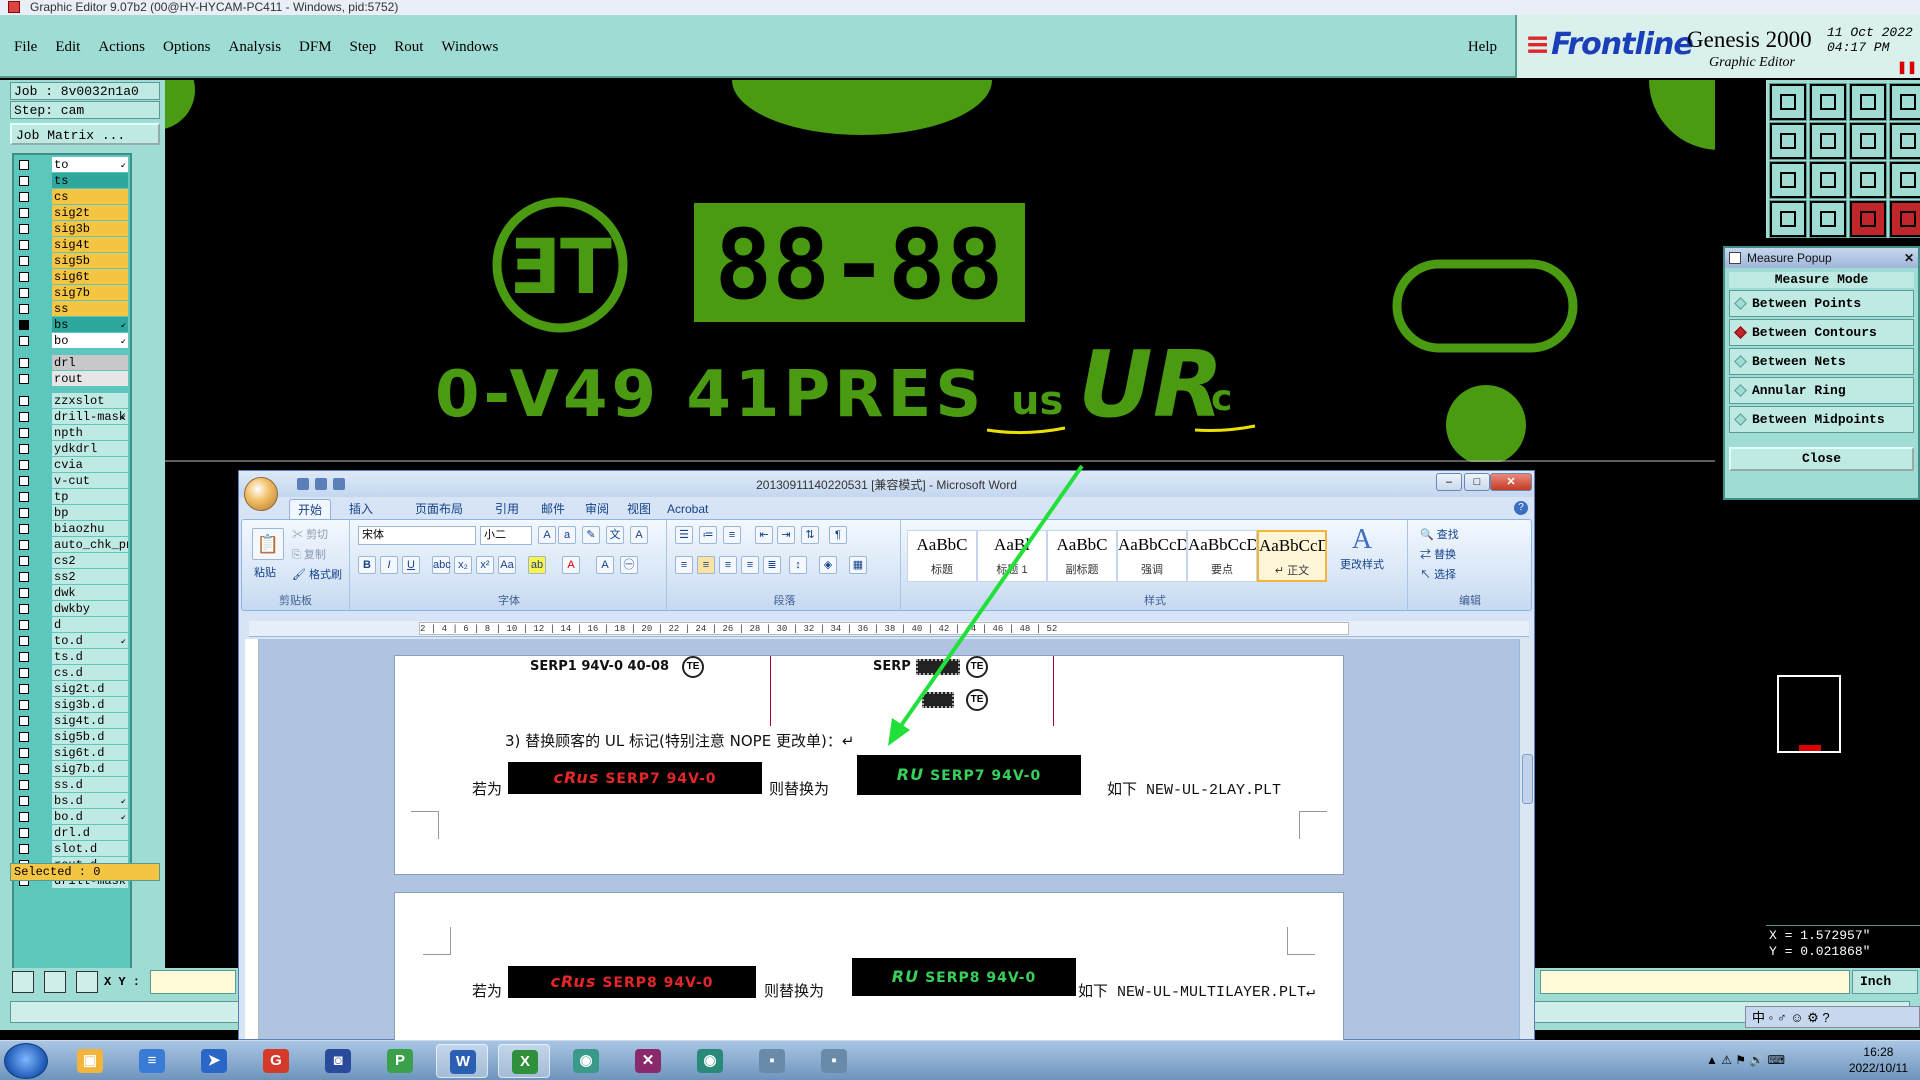 This screenshot has height=1080, width=1920. I want to click on taskbar-excel: X, so click(524, 1061).